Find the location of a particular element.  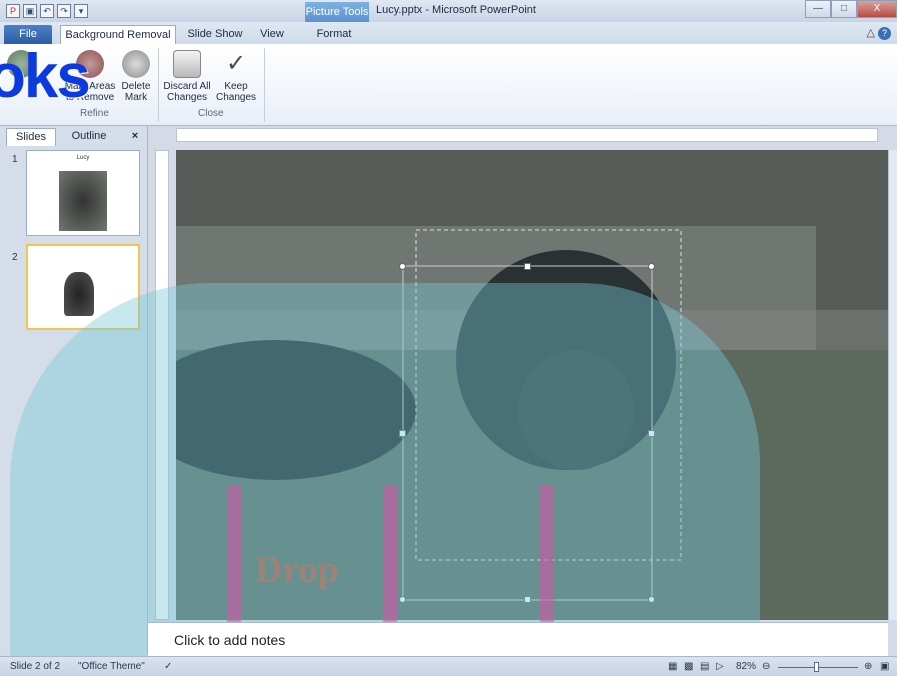

checkmark-icon: ✓ is located at coordinates (236, 63).